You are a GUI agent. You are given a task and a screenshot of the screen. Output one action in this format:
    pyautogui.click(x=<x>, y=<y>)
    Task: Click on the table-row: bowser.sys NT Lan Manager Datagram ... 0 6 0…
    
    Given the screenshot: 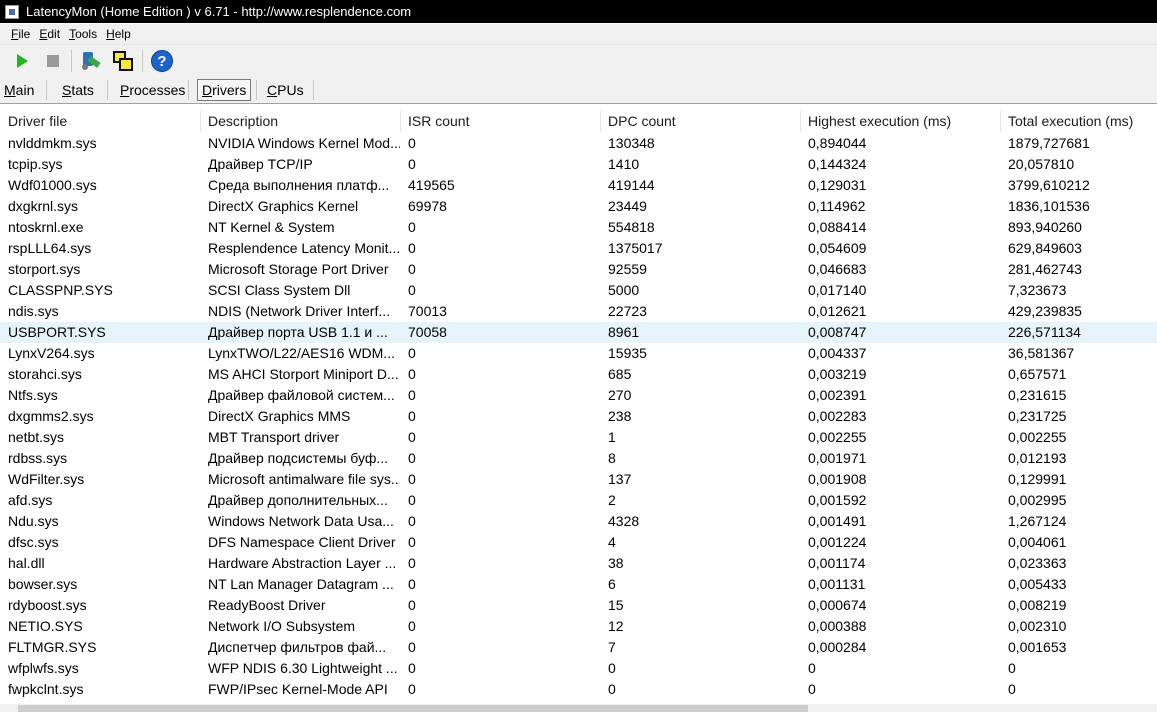 What is the action you would take?
    pyautogui.click(x=578, y=584)
    